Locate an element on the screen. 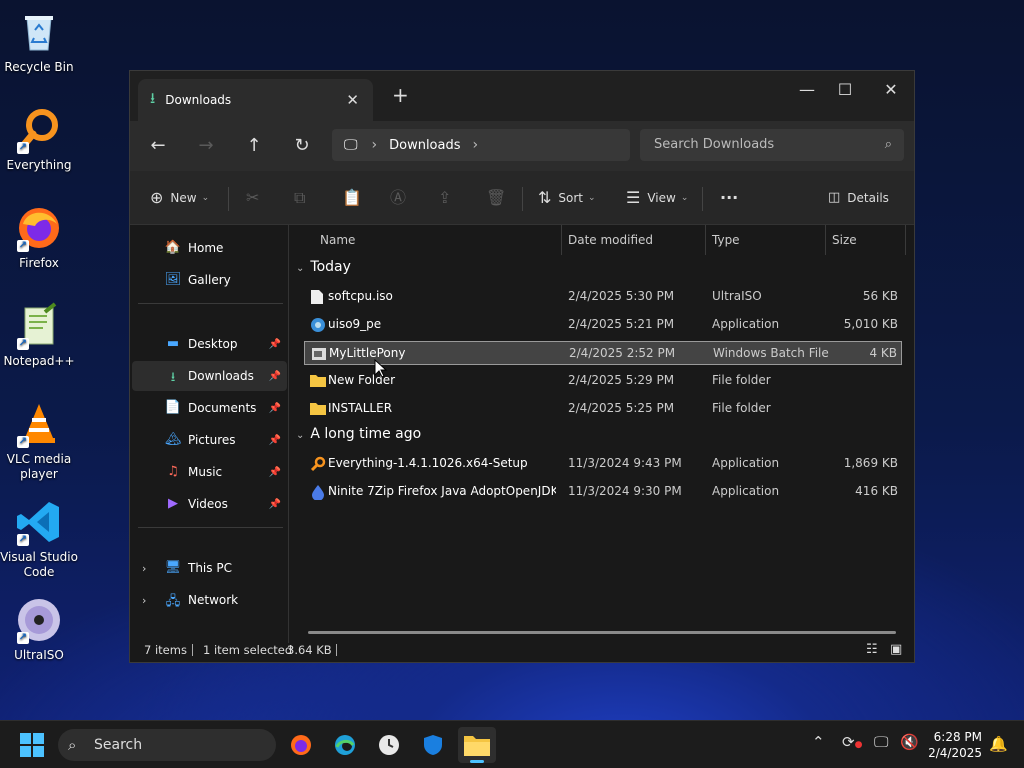  taskbar-firefox is located at coordinates (301, 745).